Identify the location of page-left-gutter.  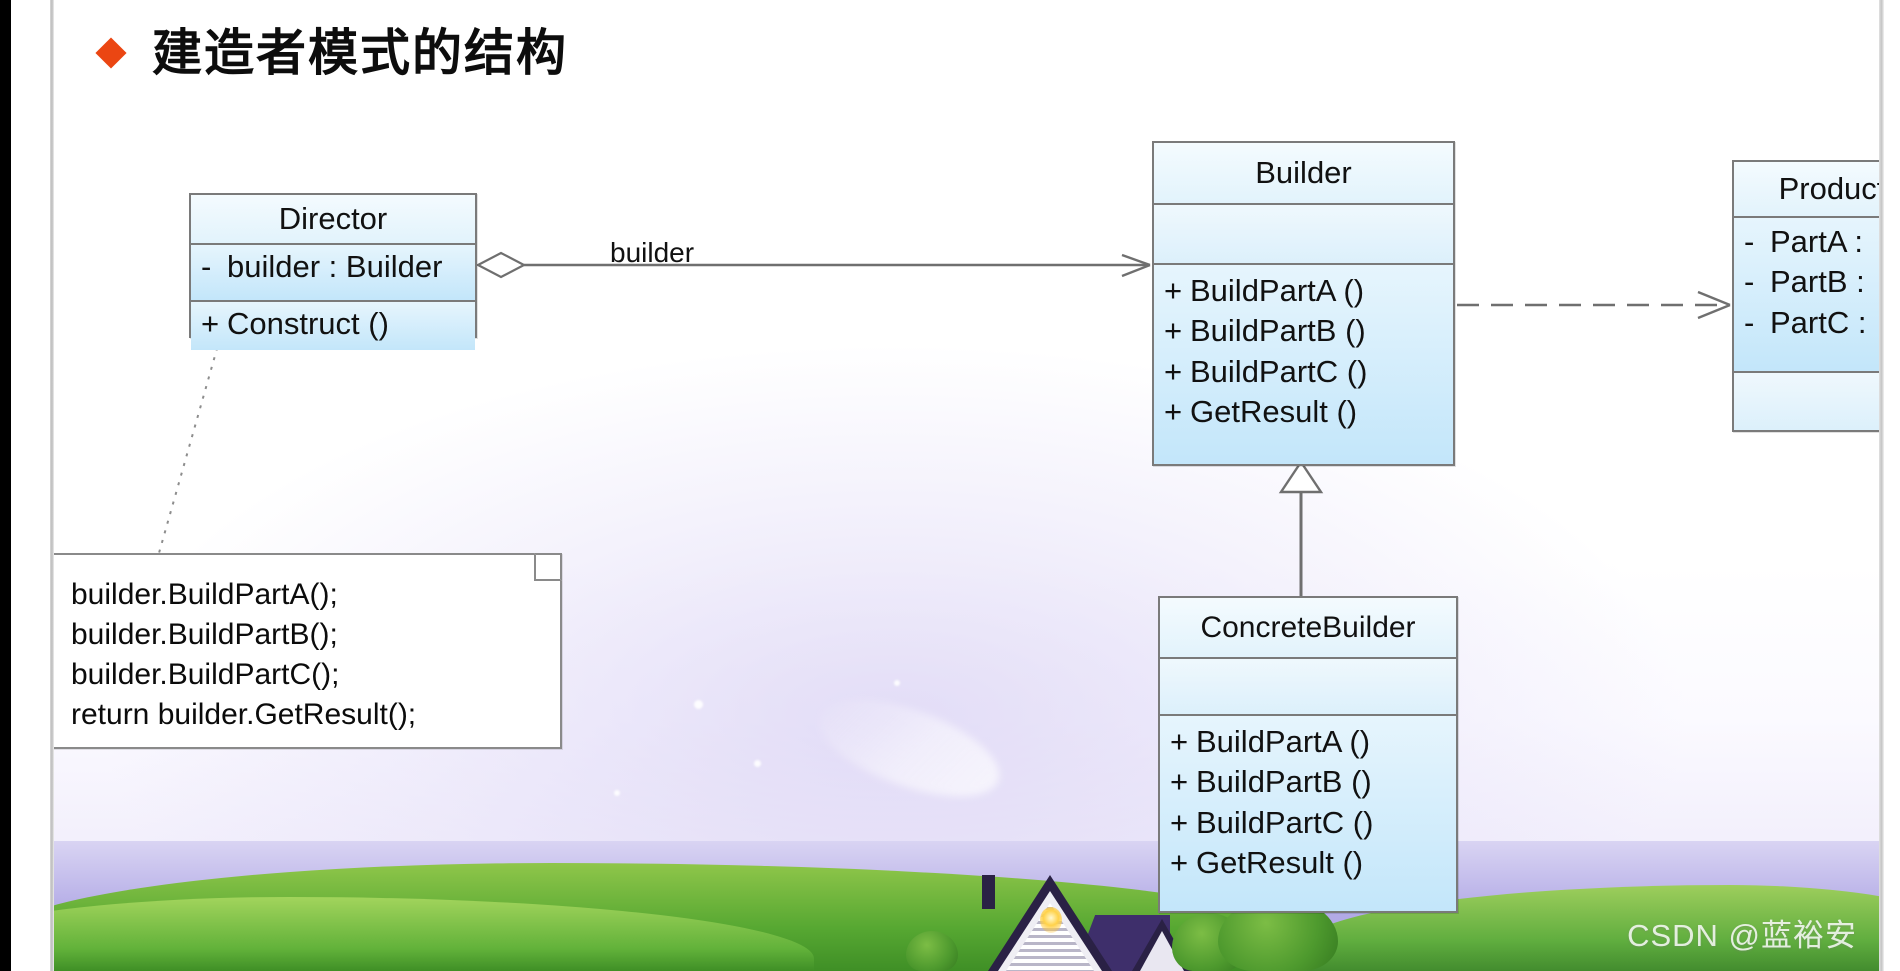
(30, 485).